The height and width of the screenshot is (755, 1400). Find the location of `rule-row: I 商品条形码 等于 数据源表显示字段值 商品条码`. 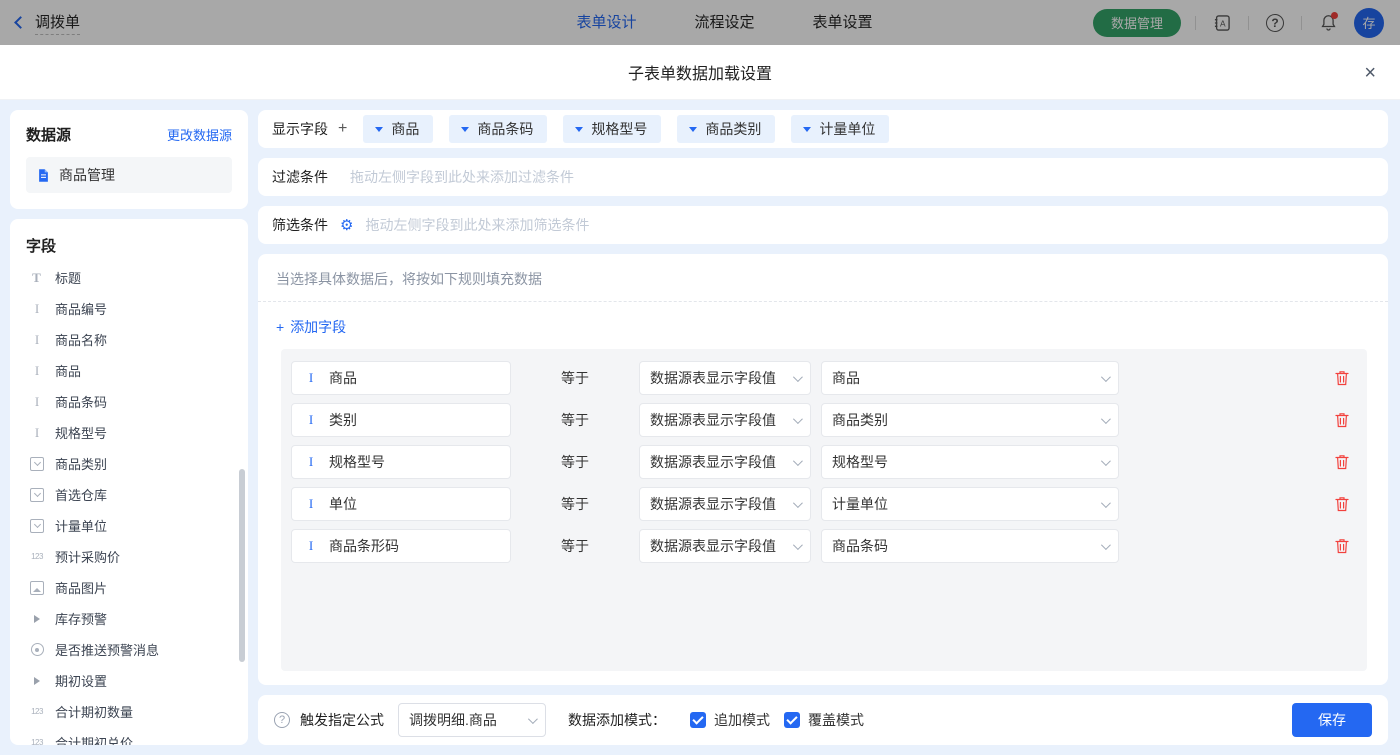

rule-row: I 商品条形码 等于 数据源表显示字段值 商品条码 is located at coordinates (820, 546).